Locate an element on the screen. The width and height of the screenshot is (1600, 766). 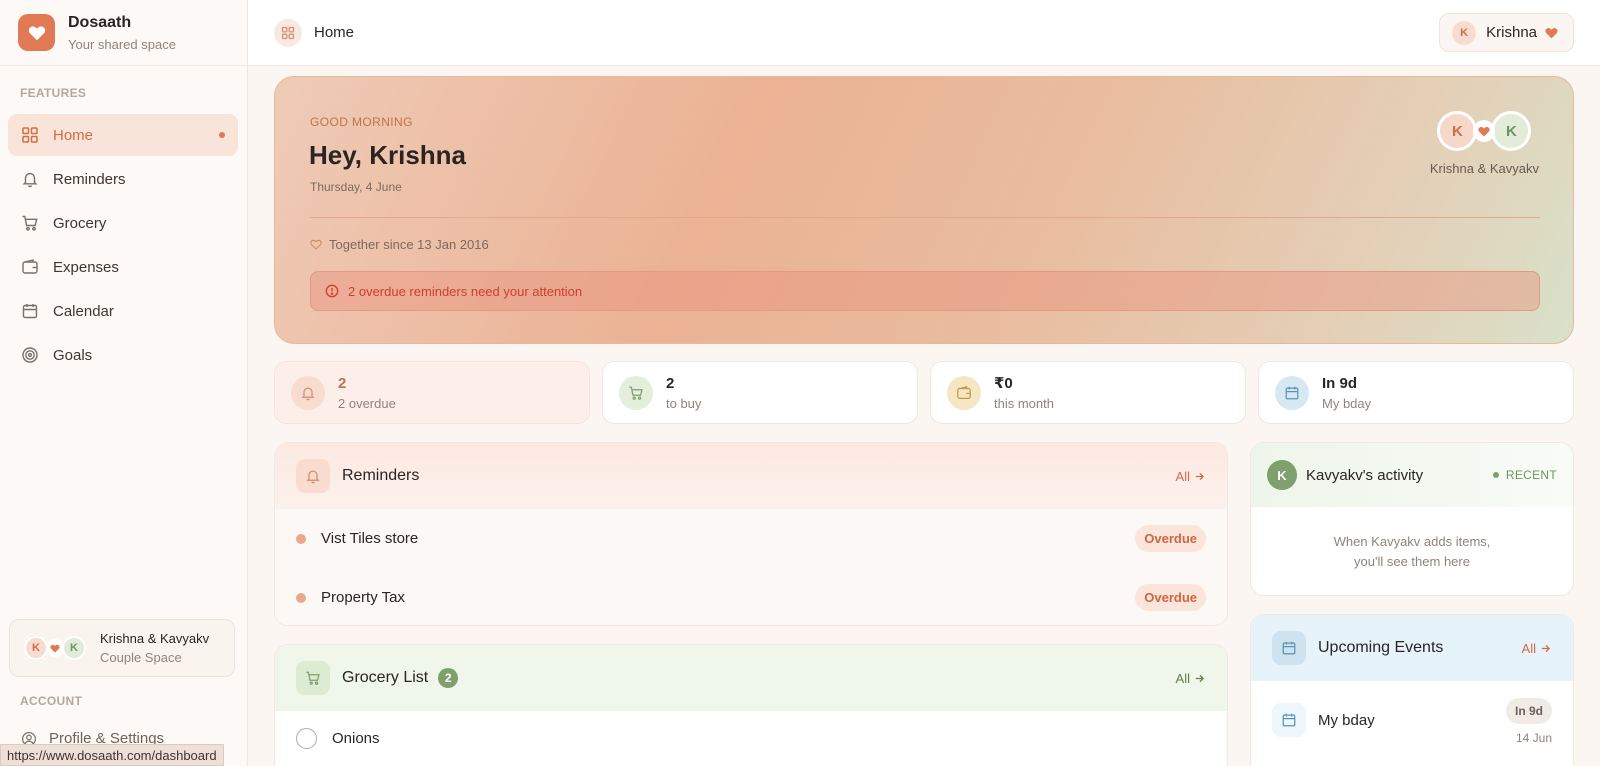
grid-icon is located at coordinates (288, 32).